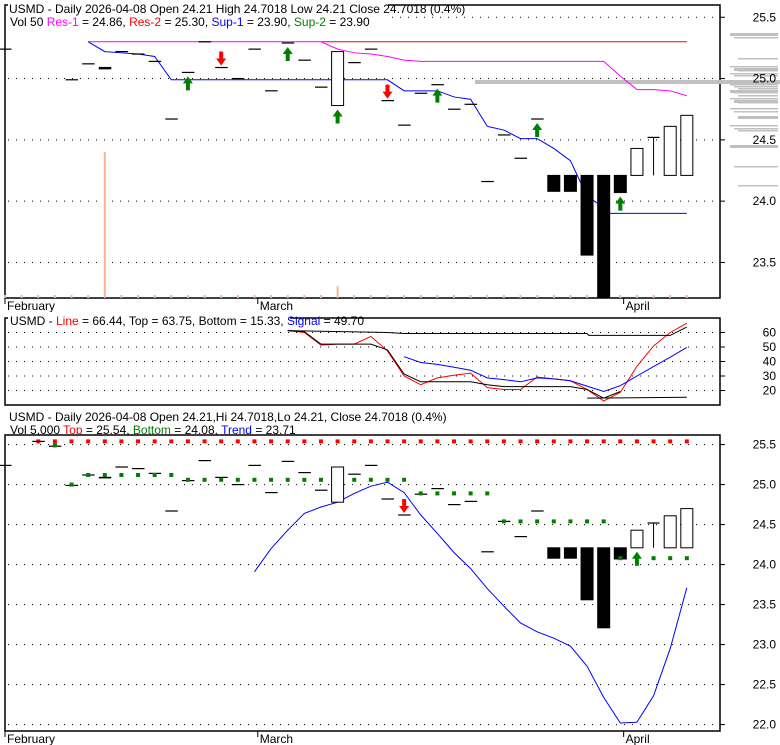 The image size is (780, 745). I want to click on trend-panel-legend-part: = 24.08,, so click(196, 430).